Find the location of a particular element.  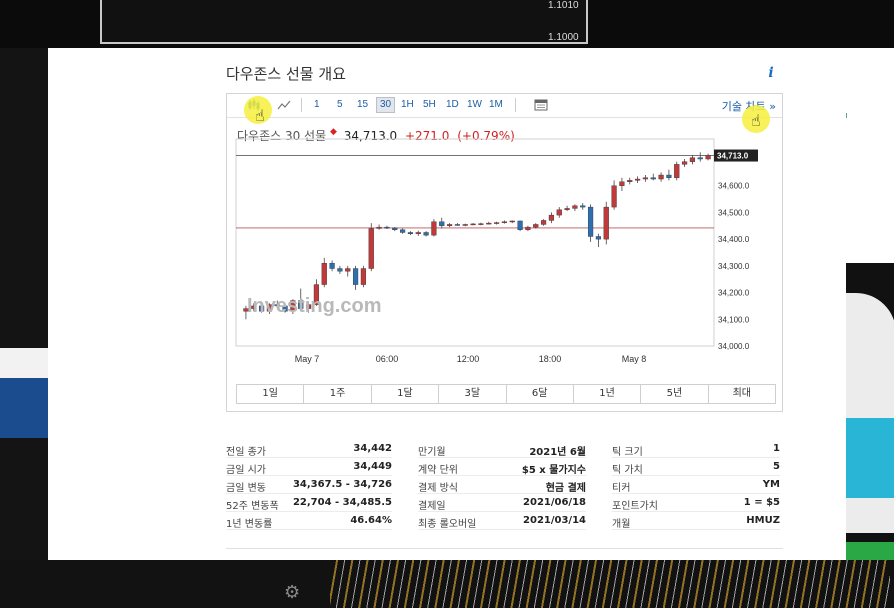

stat-value: 34,442 is located at coordinates (372, 448).